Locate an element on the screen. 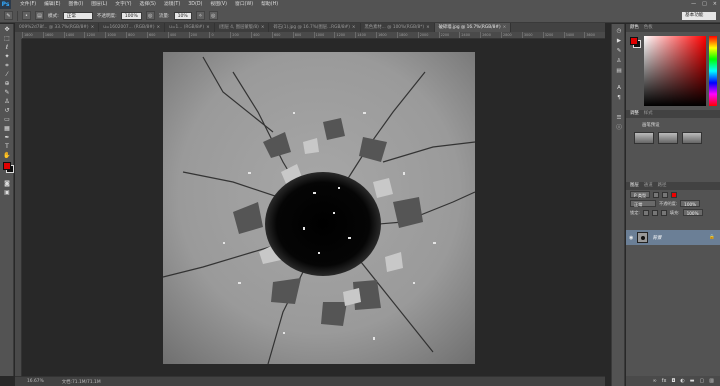  filter-pixel-icon is located at coordinates (656, 194).